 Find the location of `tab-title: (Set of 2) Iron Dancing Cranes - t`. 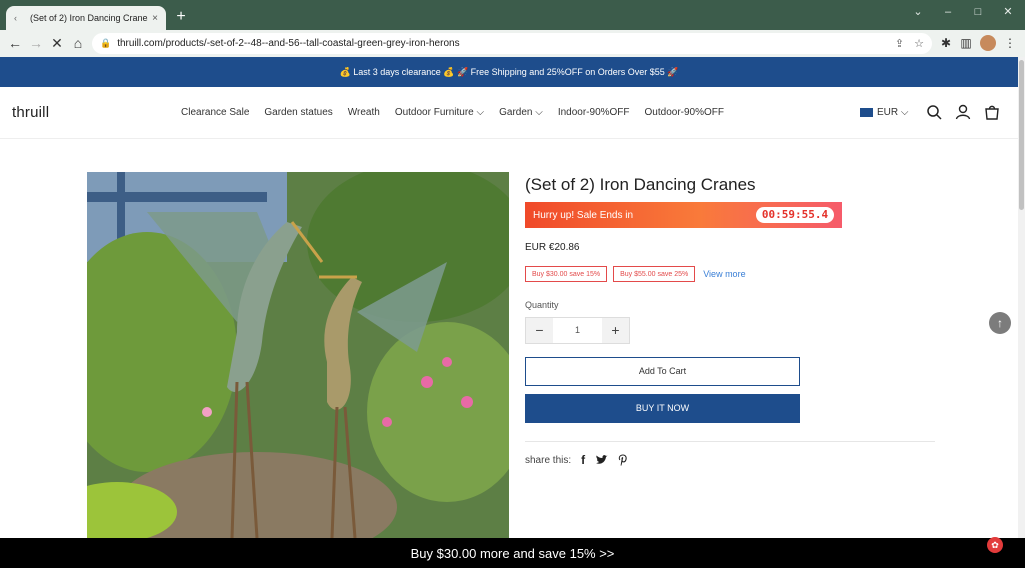

tab-title: (Set of 2) Iron Dancing Cranes - t is located at coordinates (89, 18).